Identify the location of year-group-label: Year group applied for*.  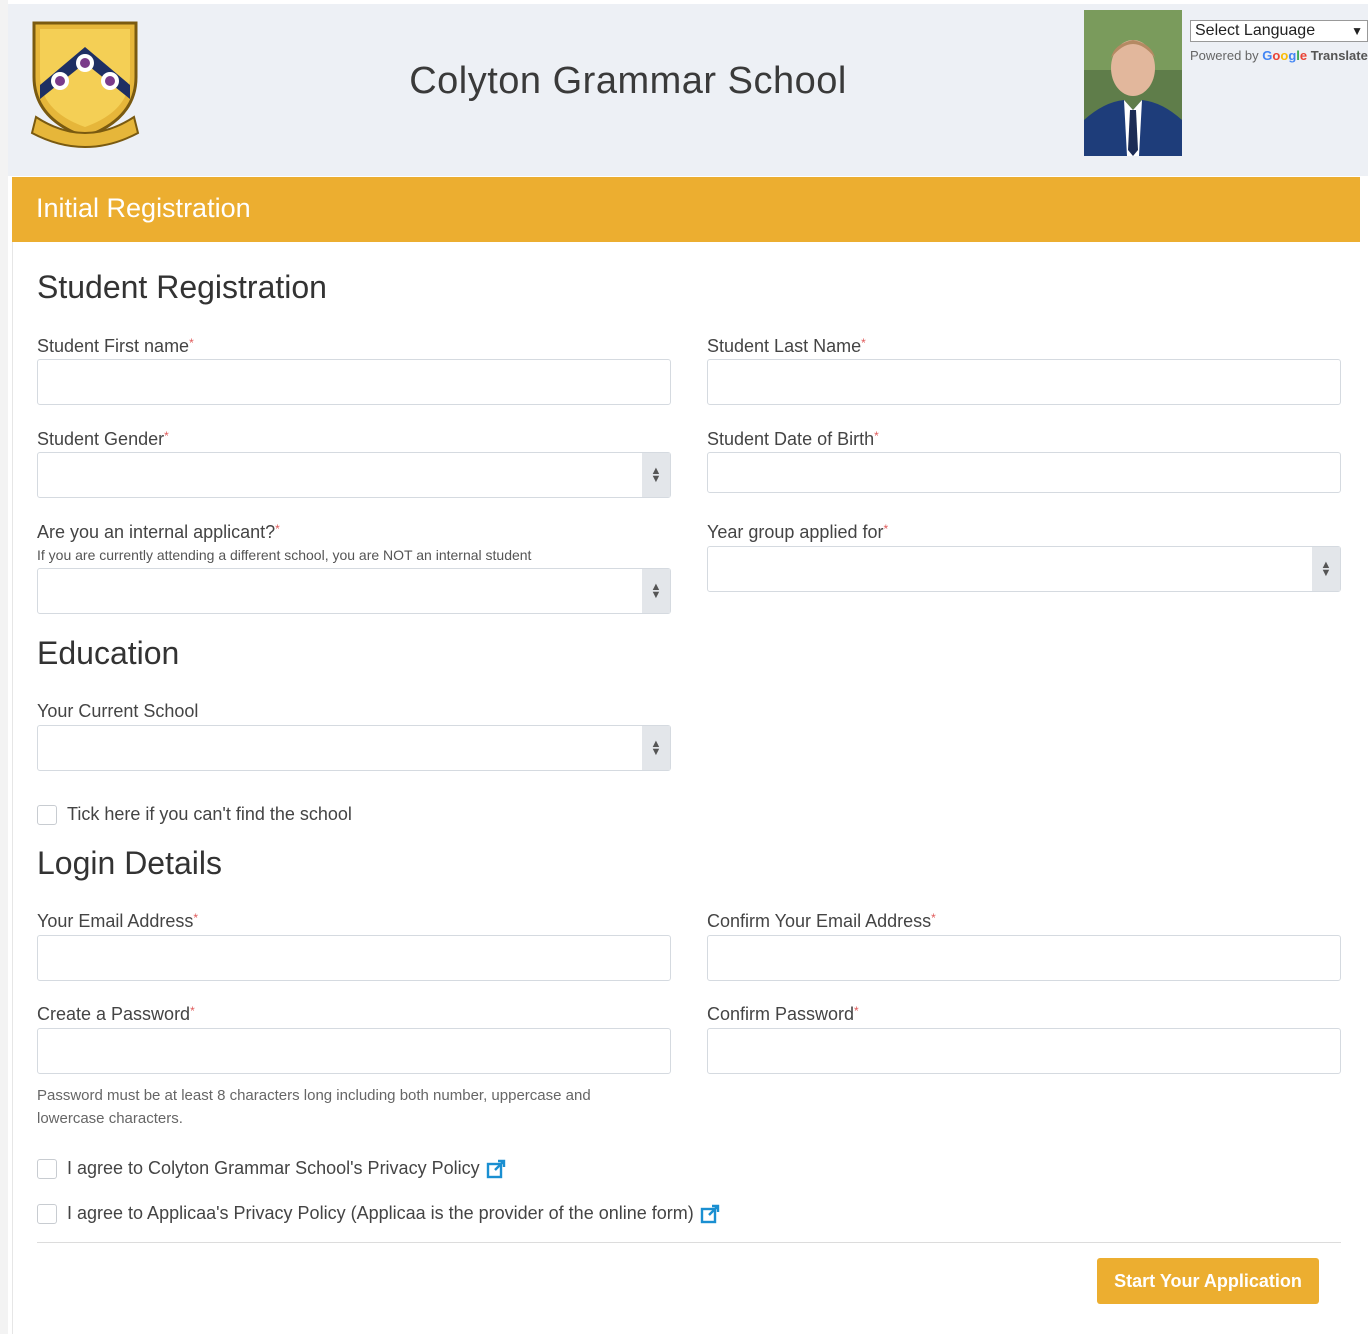
(798, 532).